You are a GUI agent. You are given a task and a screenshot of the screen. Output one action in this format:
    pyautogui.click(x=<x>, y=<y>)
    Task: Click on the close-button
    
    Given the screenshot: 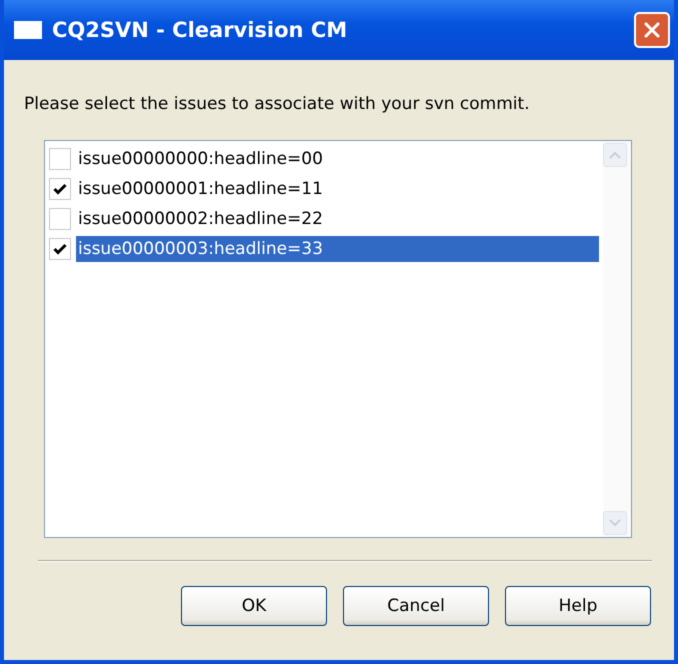 What is the action you would take?
    pyautogui.click(x=652, y=30)
    